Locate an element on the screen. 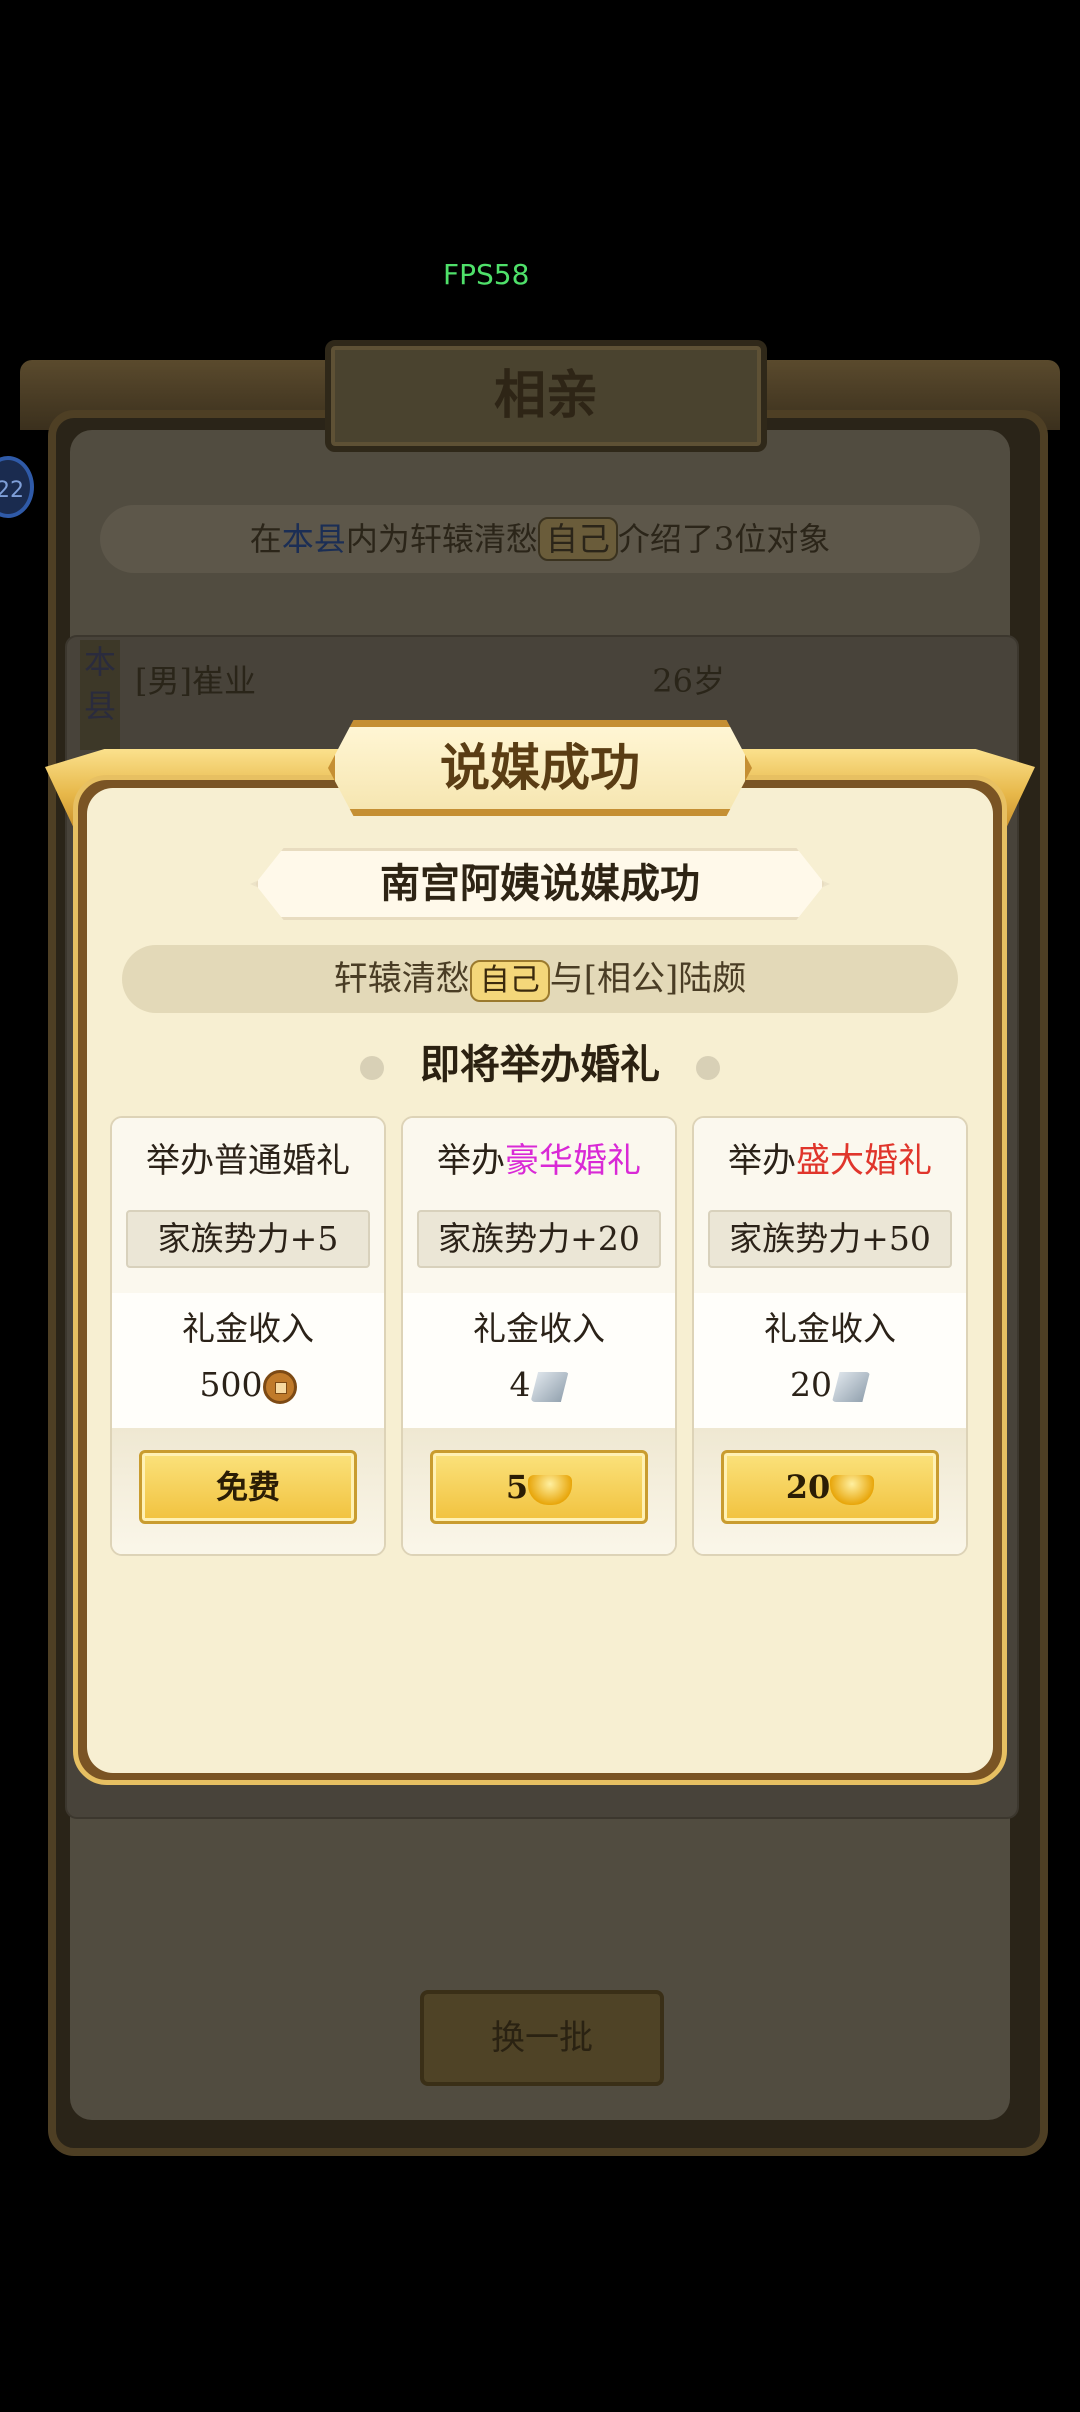 The width and height of the screenshot is (1080, 2412). self-tag: 自己 is located at coordinates (577, 539).